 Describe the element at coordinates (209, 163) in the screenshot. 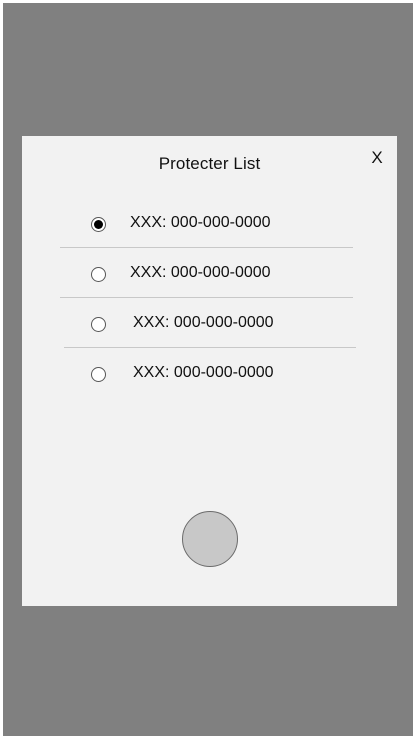

I see `dialog-title: Protecter List` at that location.